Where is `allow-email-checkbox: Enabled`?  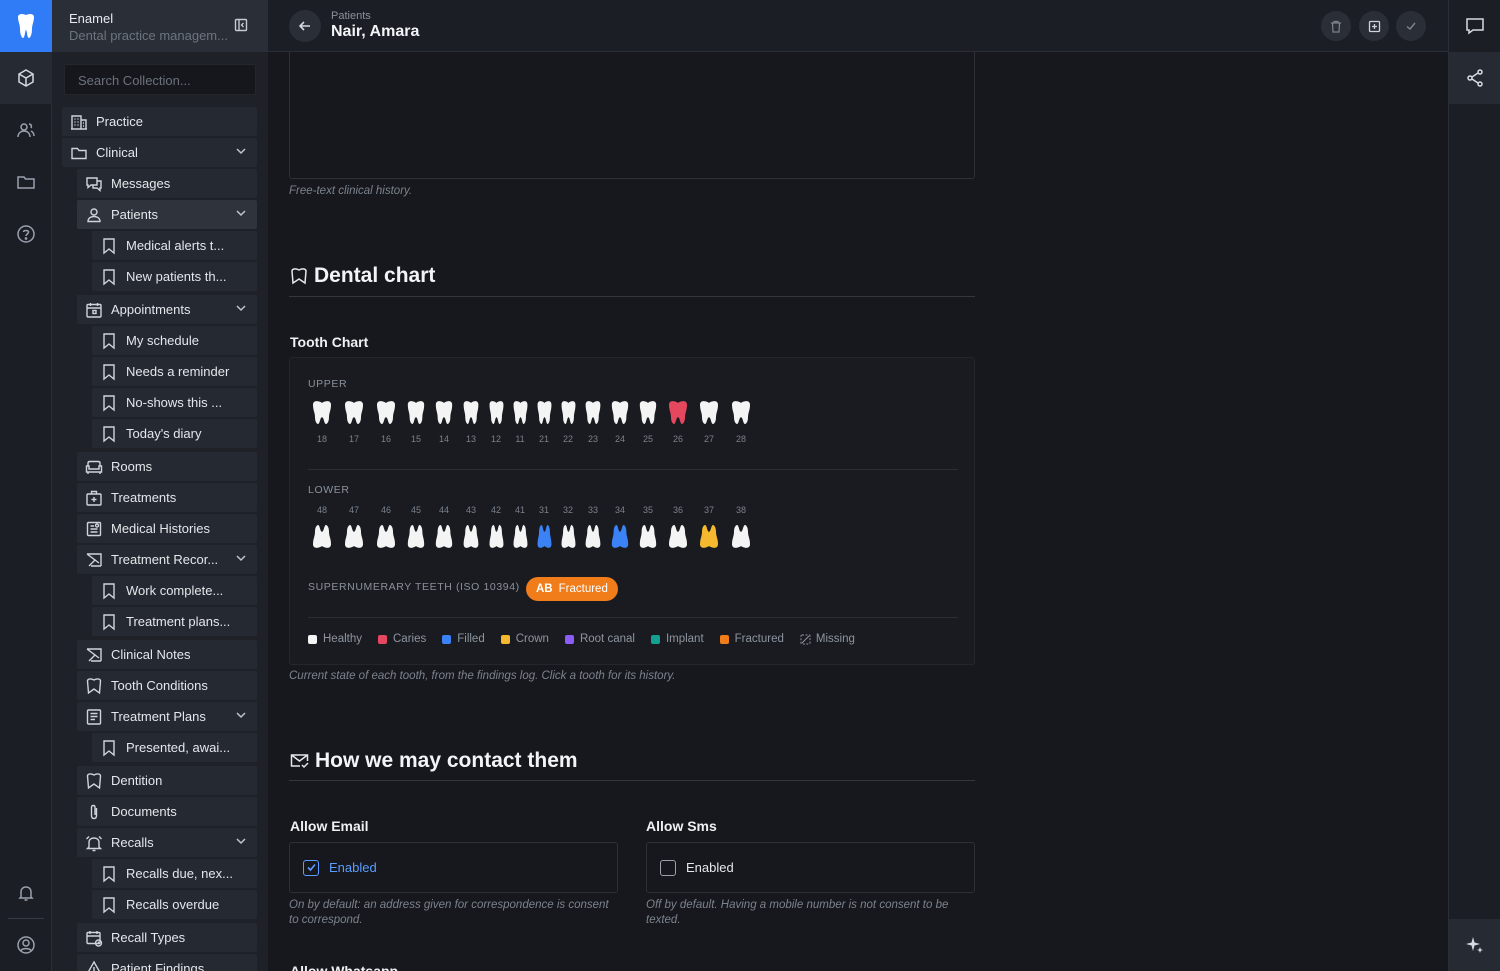
allow-email-checkbox: Enabled is located at coordinates (453, 867).